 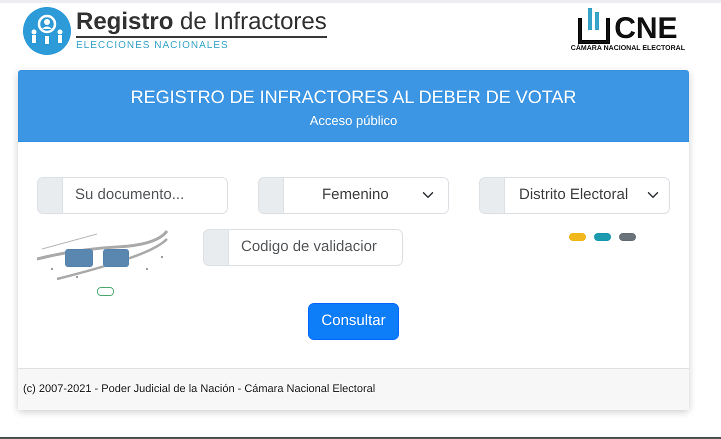 I want to click on dropdown: Distrito Electoral, so click(x=587, y=195).